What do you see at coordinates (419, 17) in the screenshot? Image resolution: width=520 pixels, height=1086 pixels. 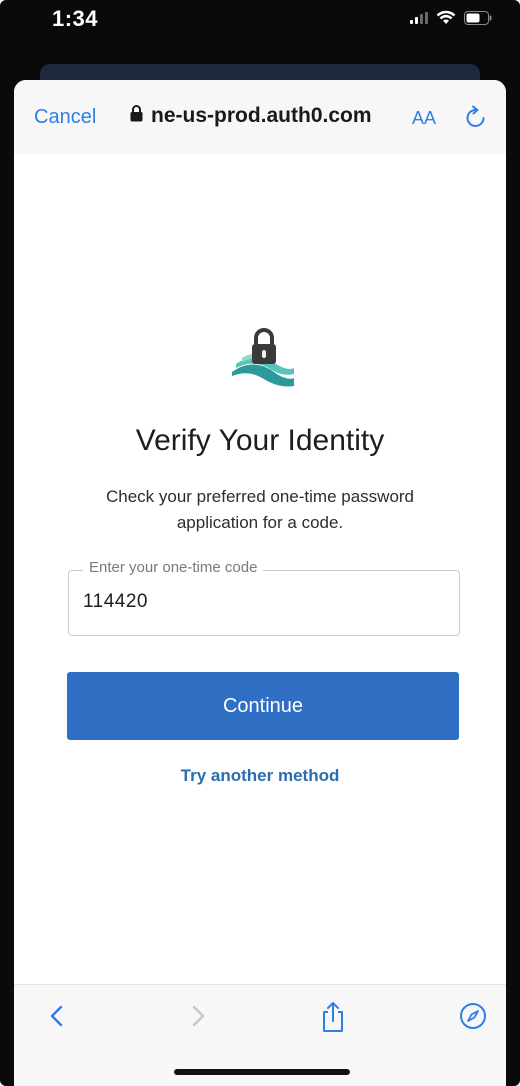 I see `signal-icon` at bounding box center [419, 17].